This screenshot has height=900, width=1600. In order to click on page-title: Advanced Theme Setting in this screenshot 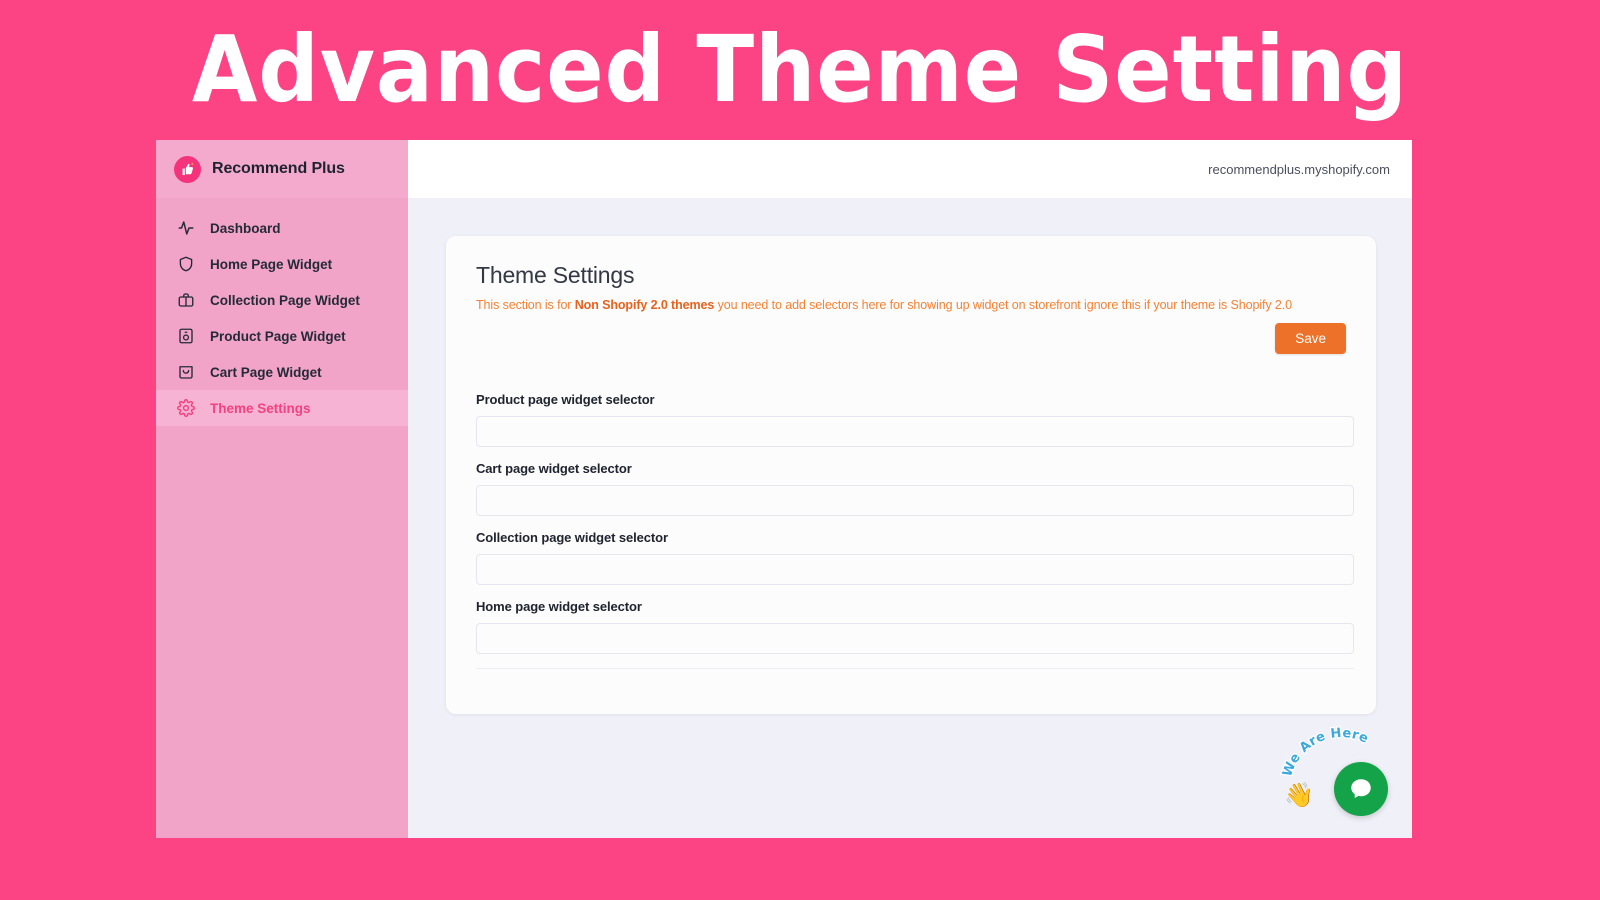, I will do `click(800, 69)`.